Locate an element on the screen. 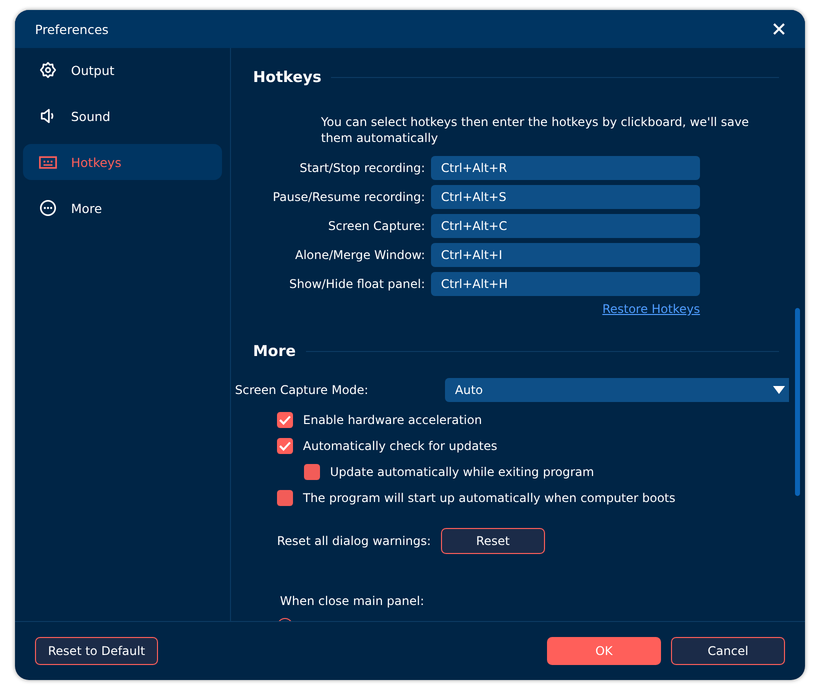 The image size is (820, 700). hotkey-label: Show/Hide float panel: is located at coordinates (357, 284).